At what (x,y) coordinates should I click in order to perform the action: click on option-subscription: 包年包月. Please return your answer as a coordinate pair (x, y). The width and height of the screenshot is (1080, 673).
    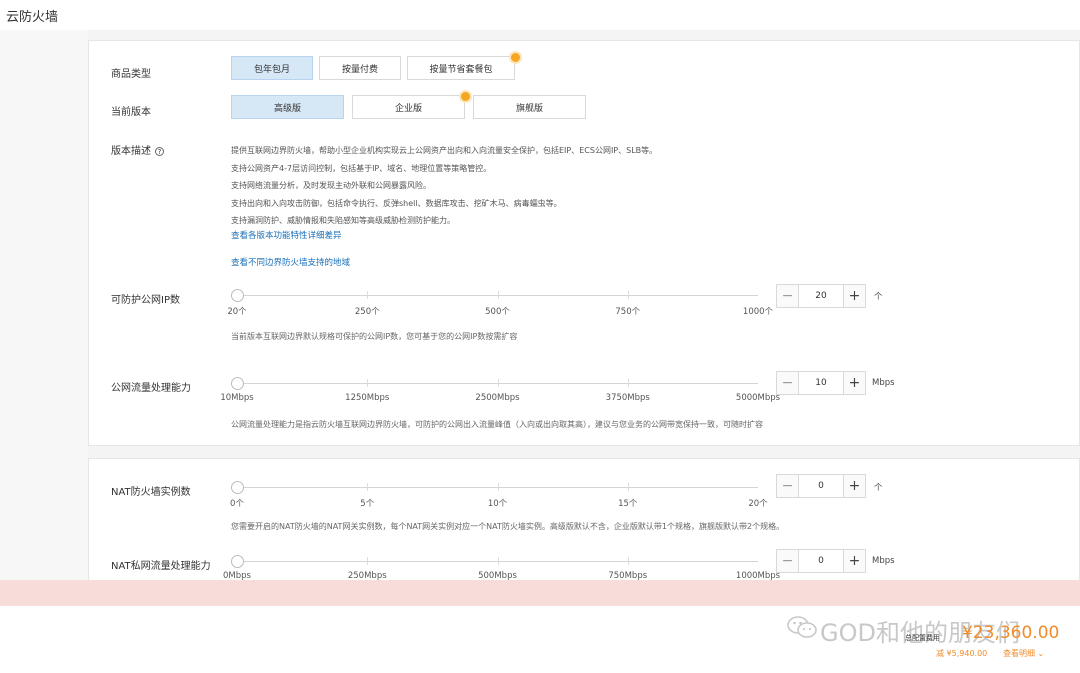
    Looking at the image, I should click on (272, 68).